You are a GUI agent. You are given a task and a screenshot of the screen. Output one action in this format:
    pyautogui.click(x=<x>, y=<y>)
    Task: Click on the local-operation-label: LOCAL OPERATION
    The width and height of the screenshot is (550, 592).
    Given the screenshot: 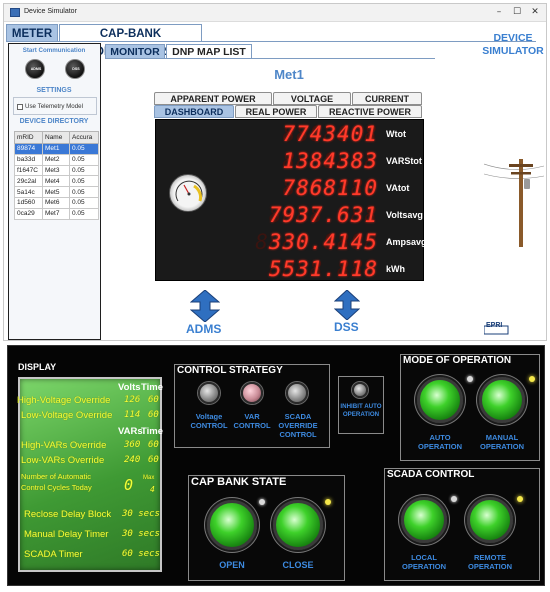 What is the action you would take?
    pyautogui.click(x=424, y=562)
    